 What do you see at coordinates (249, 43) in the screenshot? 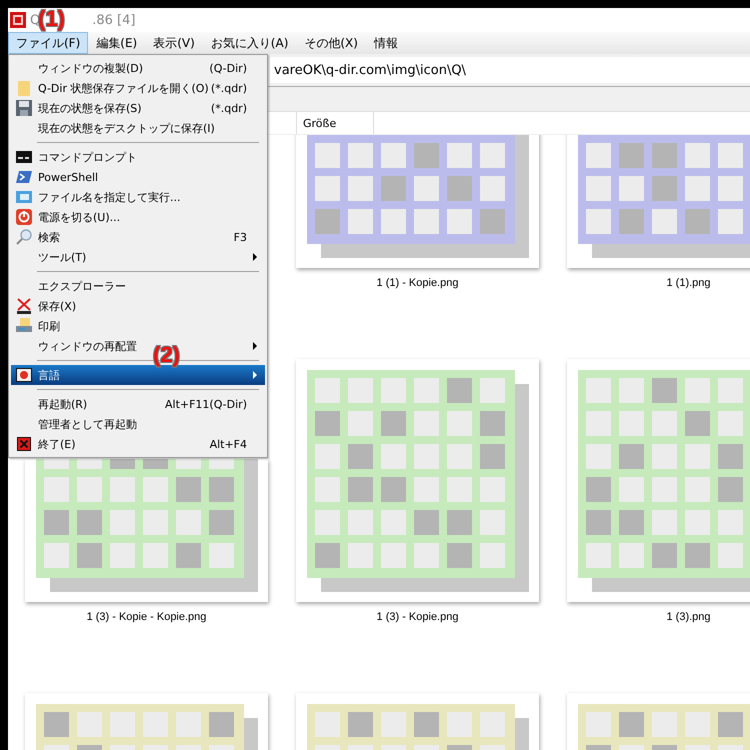
I see `menu-bar-item: お気に入り(A)` at bounding box center [249, 43].